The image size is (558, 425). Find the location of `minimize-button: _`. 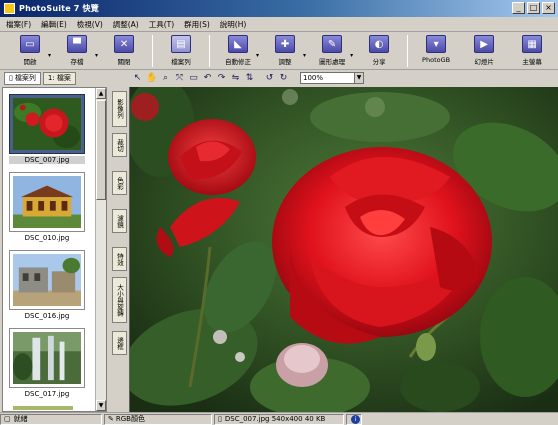

minimize-button: _ is located at coordinates (518, 8).